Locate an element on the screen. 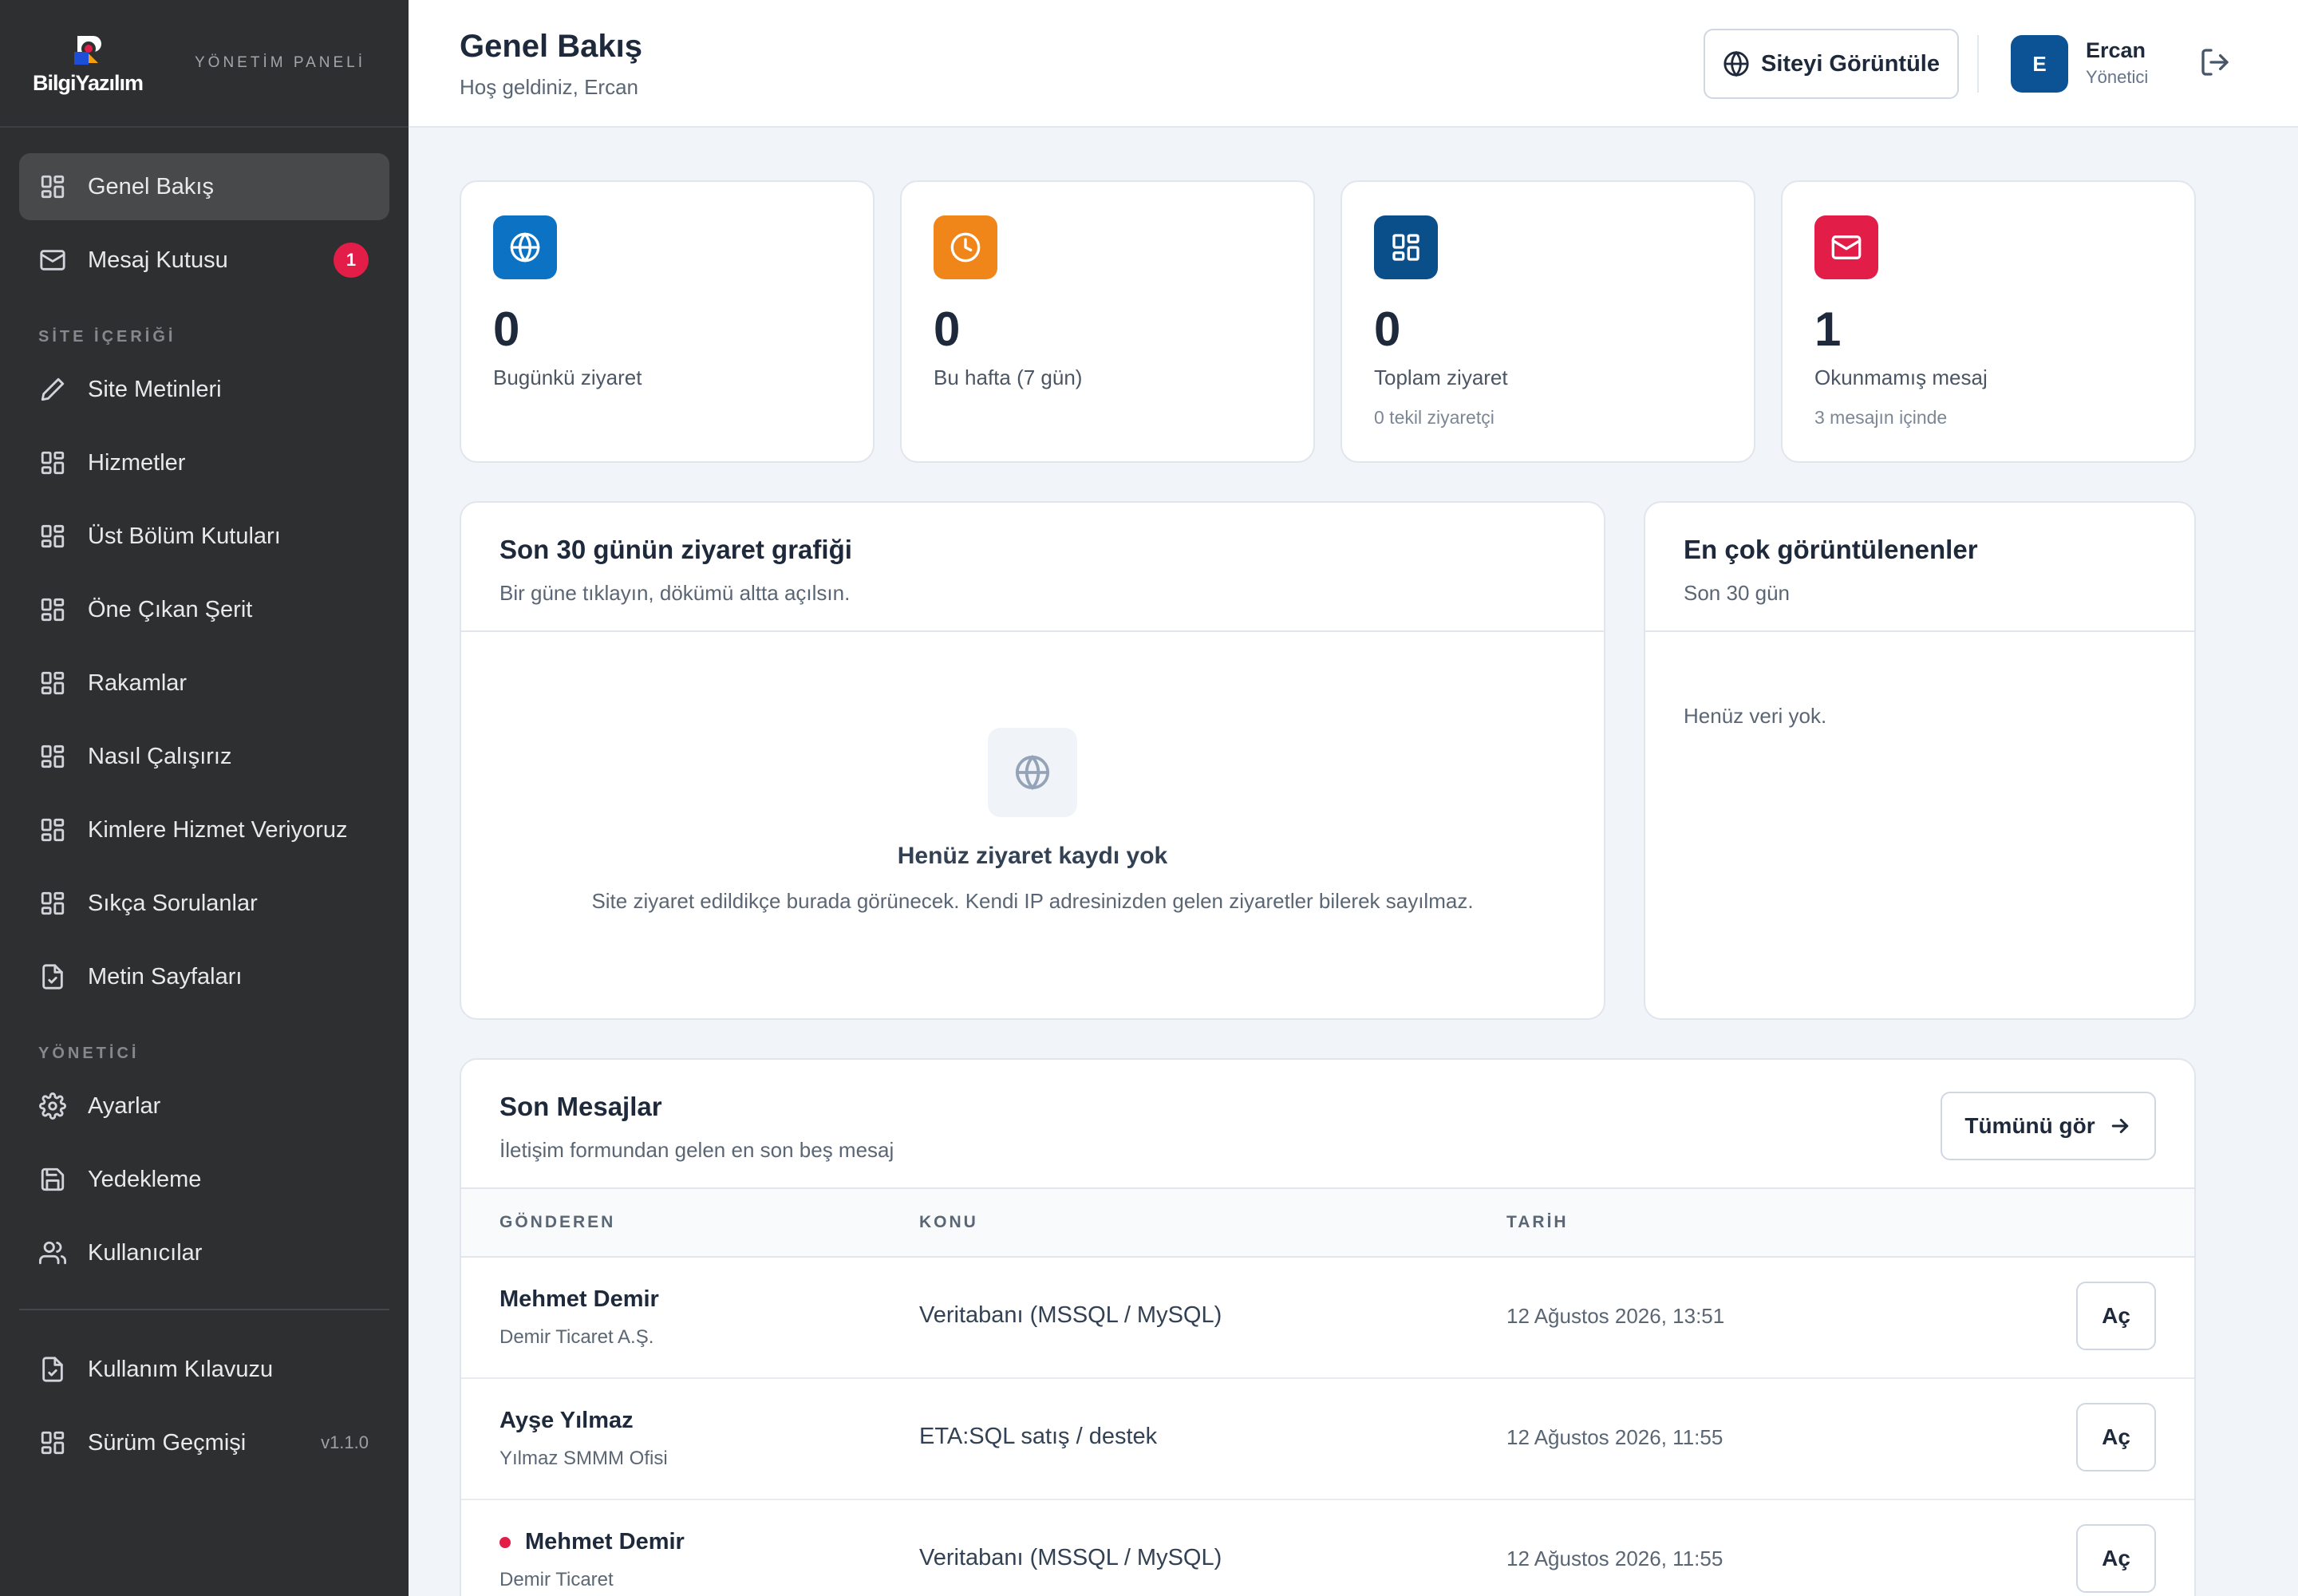 This screenshot has height=1596, width=2298. mail-icon is located at coordinates (1846, 247).